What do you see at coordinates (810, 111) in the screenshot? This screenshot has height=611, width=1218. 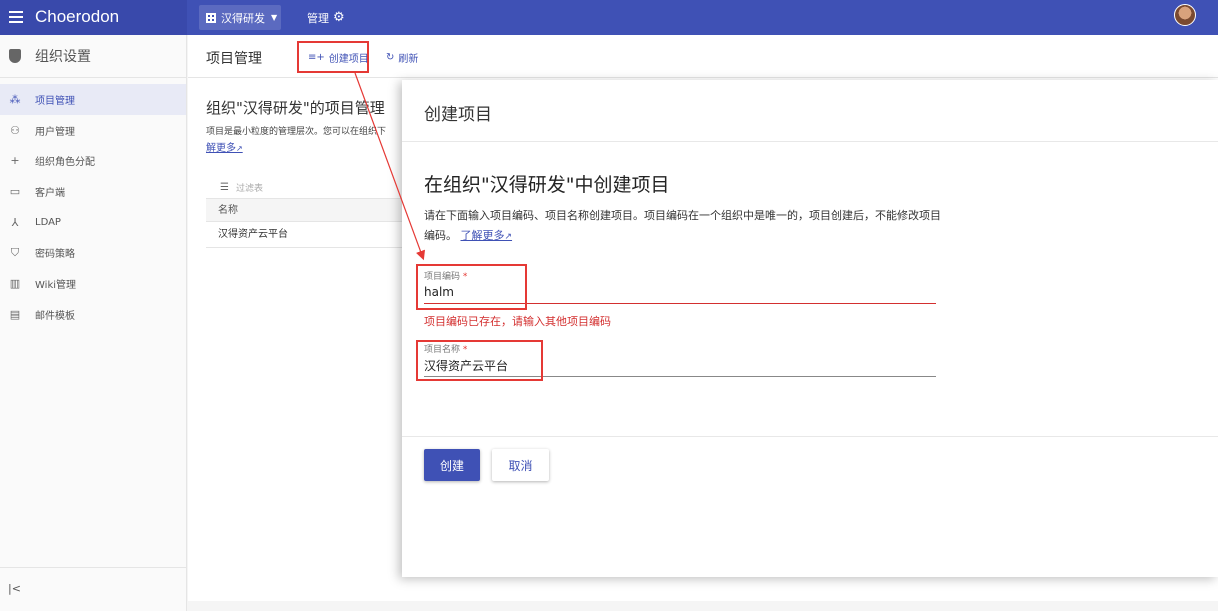 I see `modal-header: 创建项目` at bounding box center [810, 111].